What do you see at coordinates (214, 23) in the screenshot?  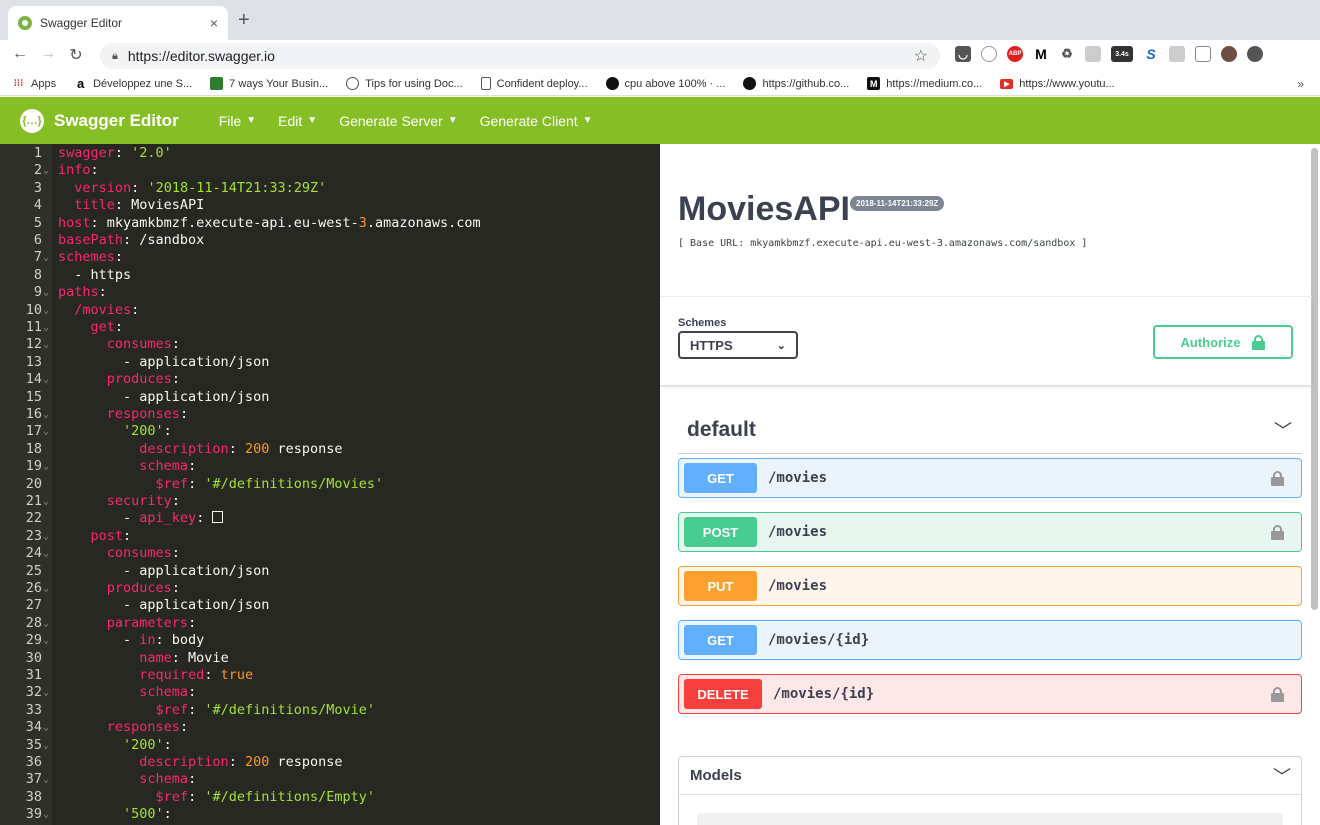 I see `close-tab-icon: ×` at bounding box center [214, 23].